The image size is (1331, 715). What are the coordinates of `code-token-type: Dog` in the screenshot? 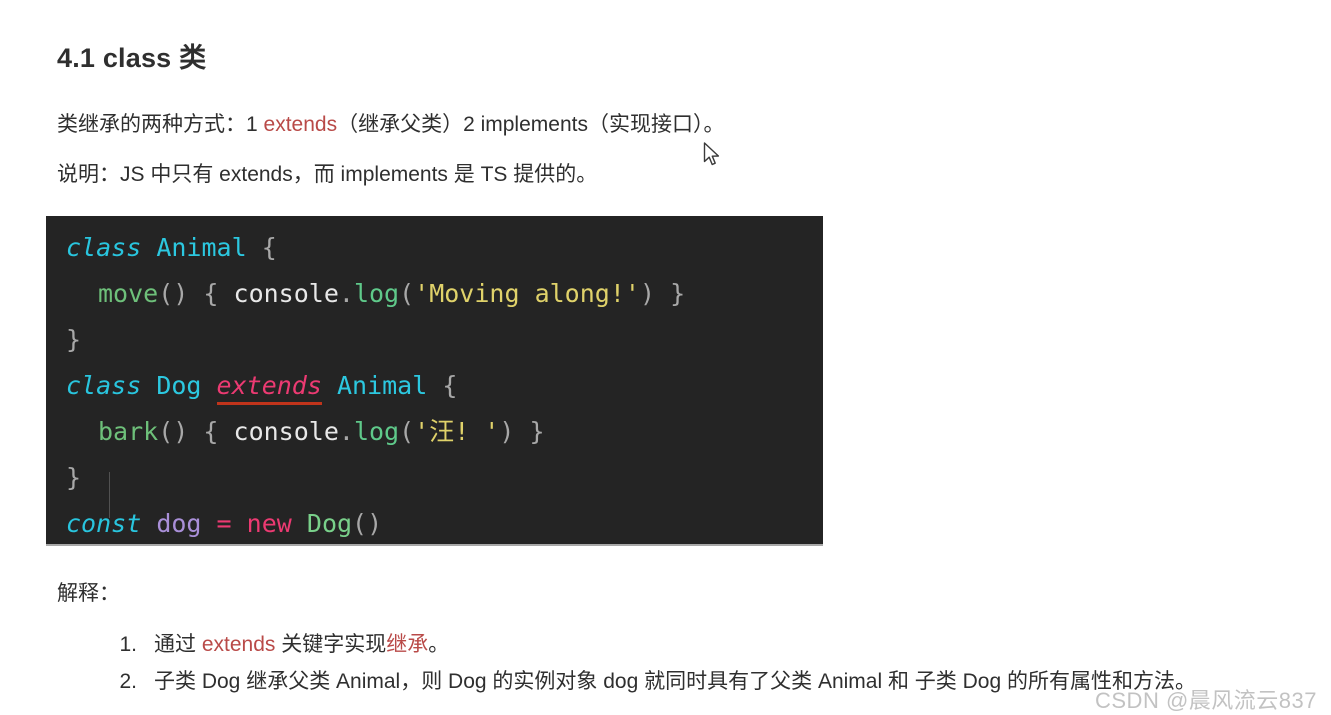 It's located at (179, 385).